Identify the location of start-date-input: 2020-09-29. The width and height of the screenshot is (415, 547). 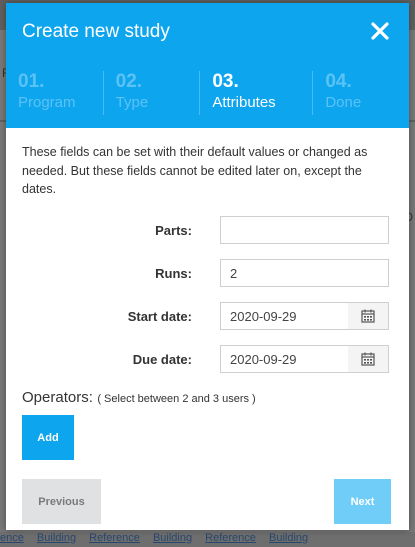
(284, 316).